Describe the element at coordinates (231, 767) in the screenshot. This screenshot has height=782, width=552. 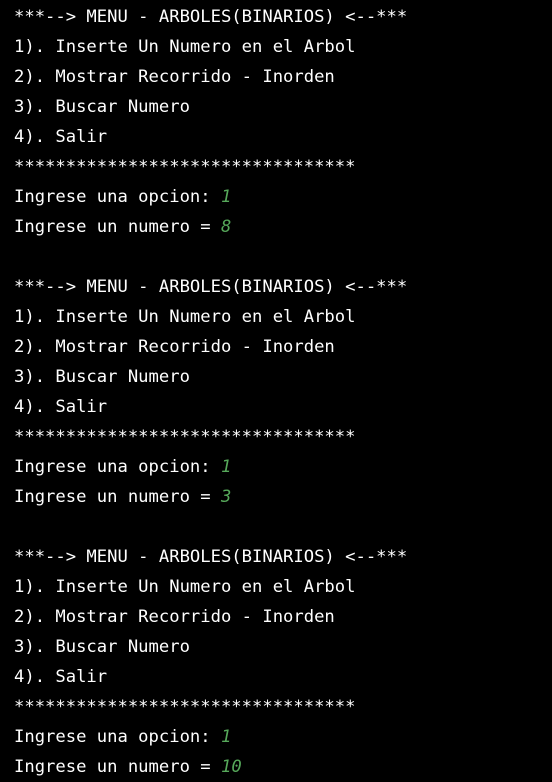
I see `number-input-value: 10` at that location.